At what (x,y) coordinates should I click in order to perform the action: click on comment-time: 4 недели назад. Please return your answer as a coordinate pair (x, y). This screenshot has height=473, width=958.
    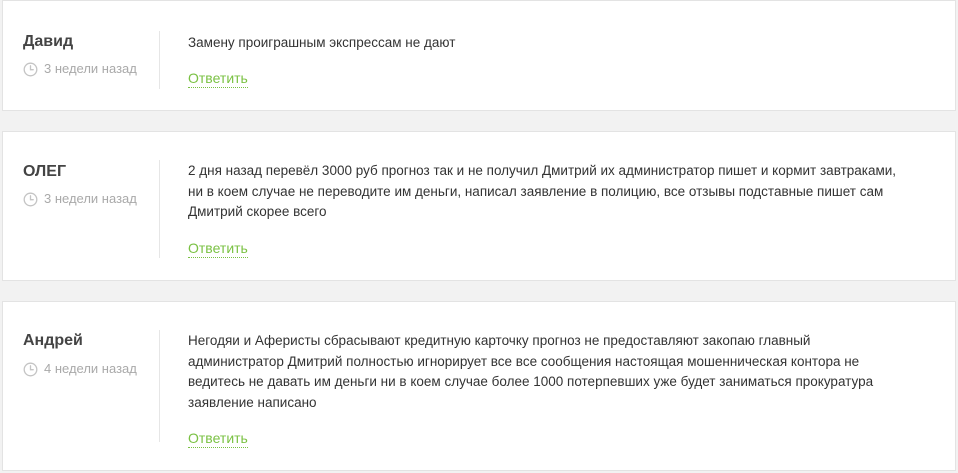
    Looking at the image, I should click on (90, 368).